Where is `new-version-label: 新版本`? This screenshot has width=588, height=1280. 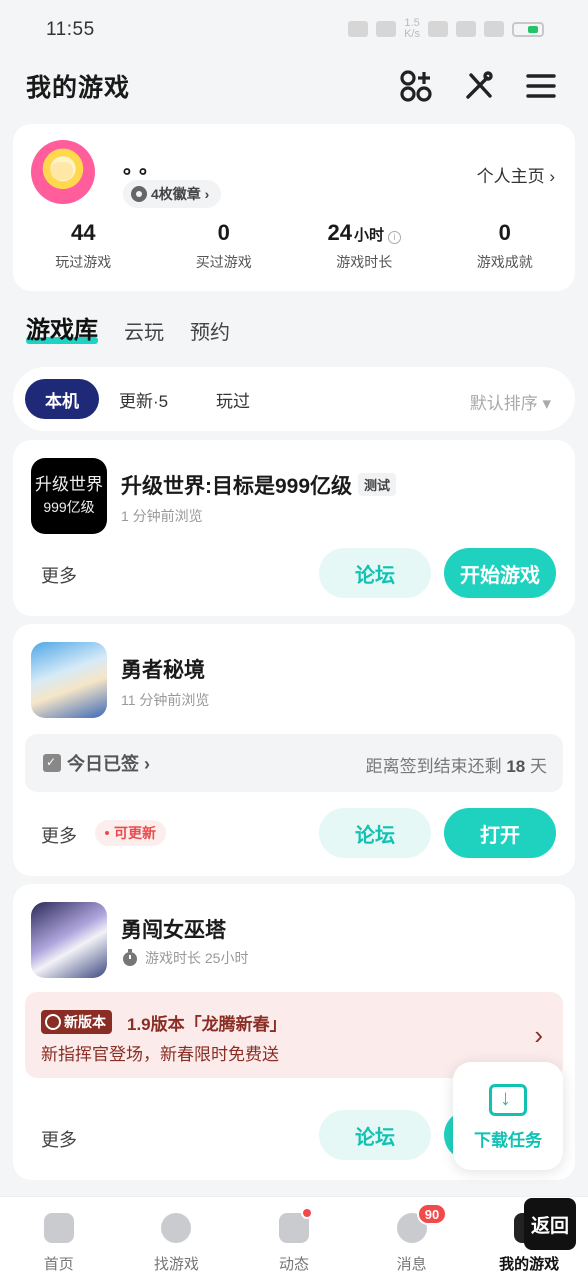 new-version-label: 新版本 is located at coordinates (85, 1022).